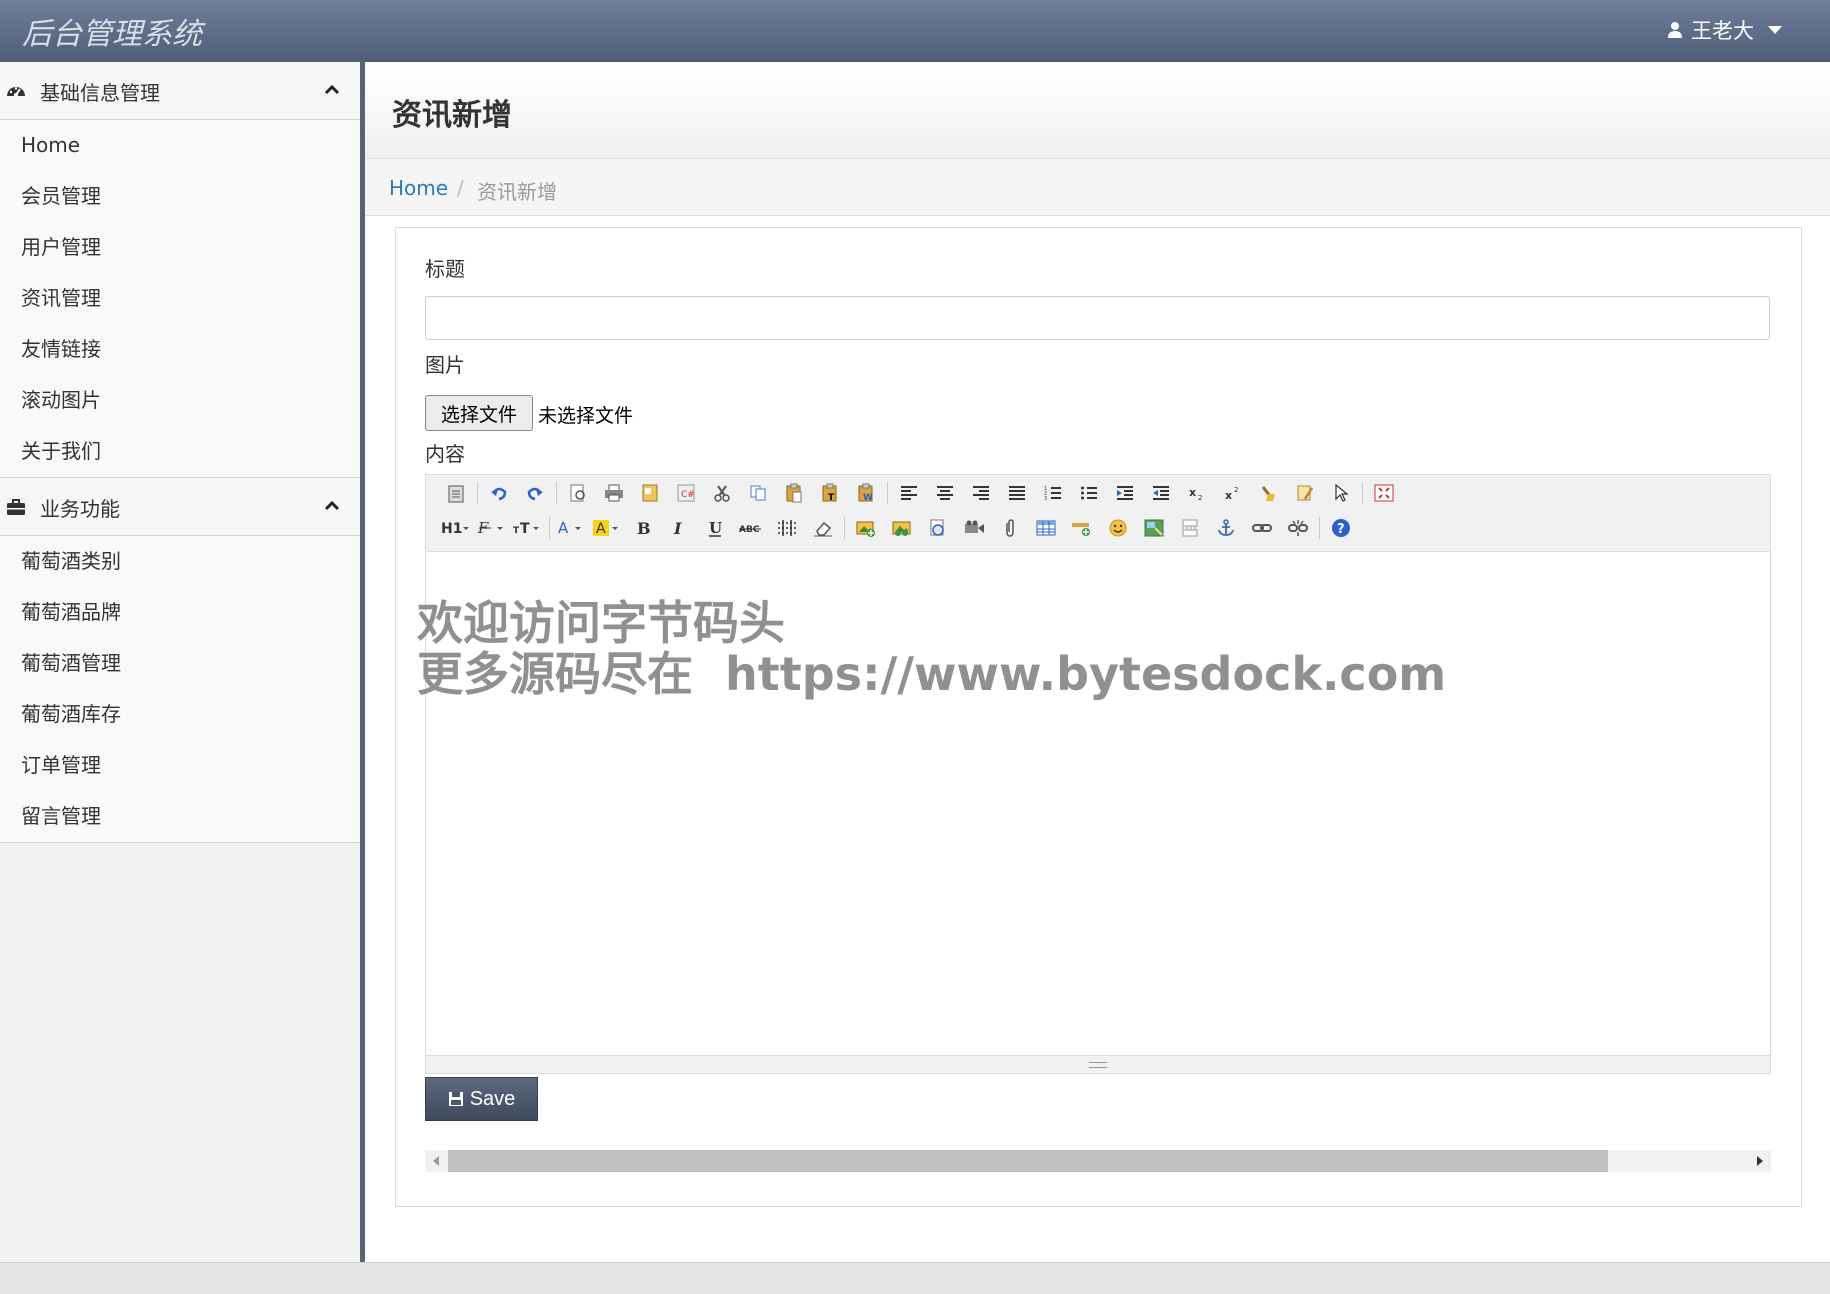  What do you see at coordinates (787, 528) in the screenshot?
I see `line-height-icon` at bounding box center [787, 528].